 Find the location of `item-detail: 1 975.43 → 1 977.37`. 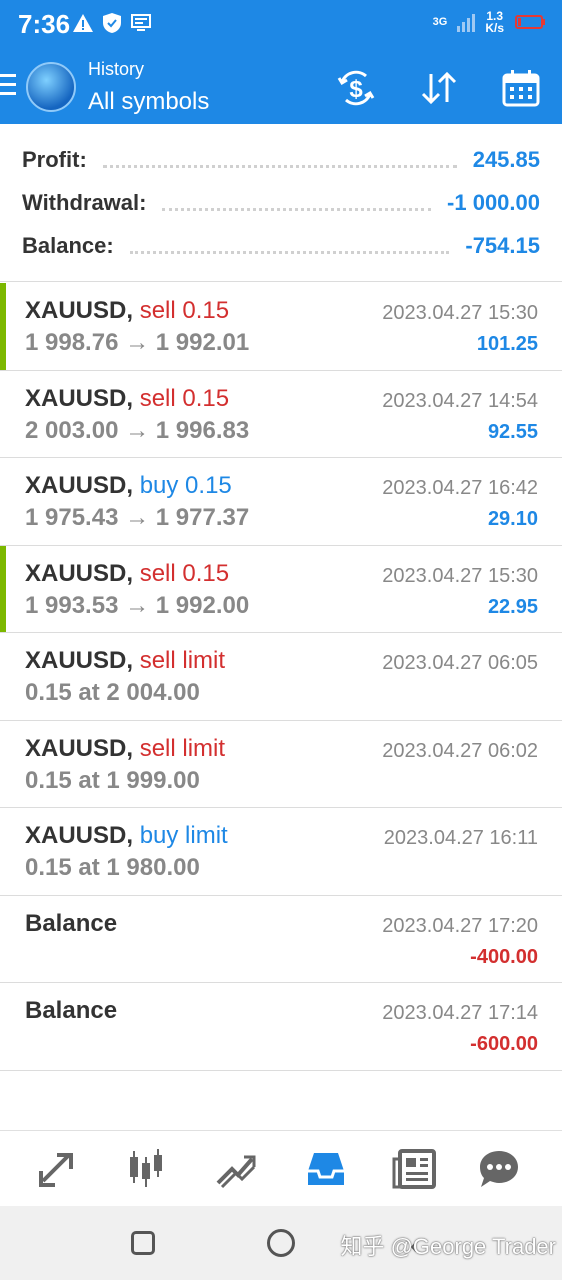

item-detail: 1 975.43 → 1 977.37 is located at coordinates (137, 517).